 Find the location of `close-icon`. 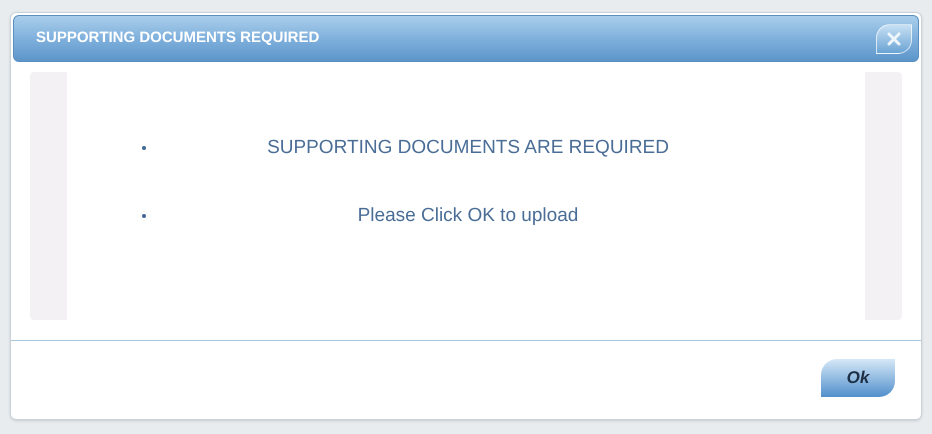

close-icon is located at coordinates (894, 39).